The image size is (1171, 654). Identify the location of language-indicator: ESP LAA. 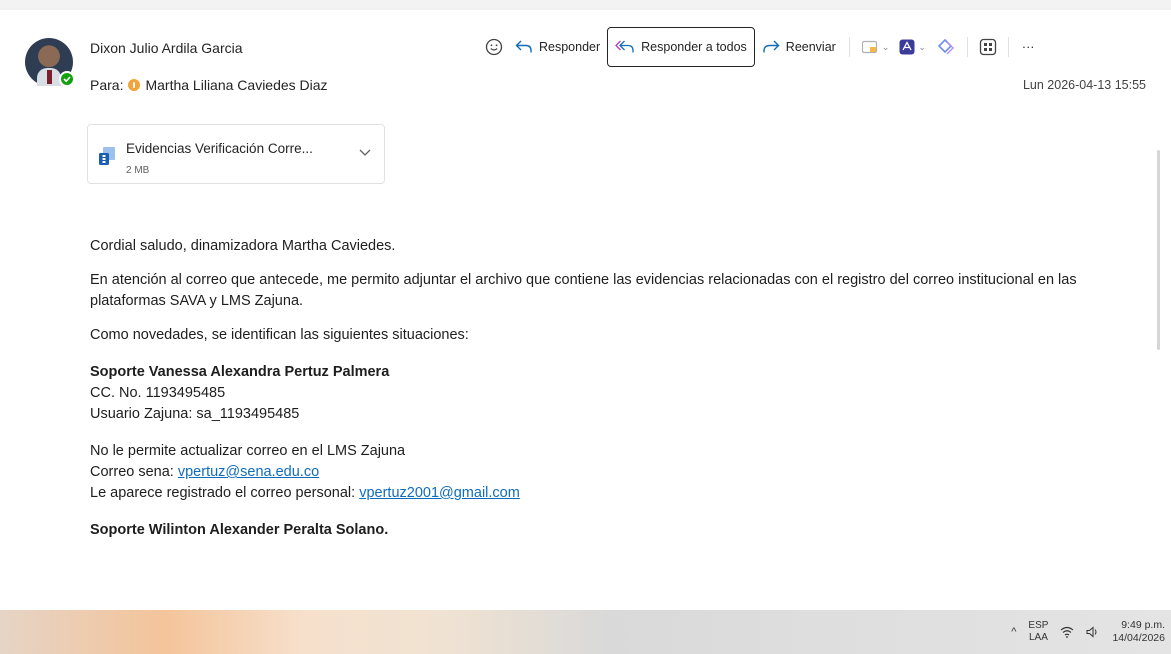
(1038, 632).